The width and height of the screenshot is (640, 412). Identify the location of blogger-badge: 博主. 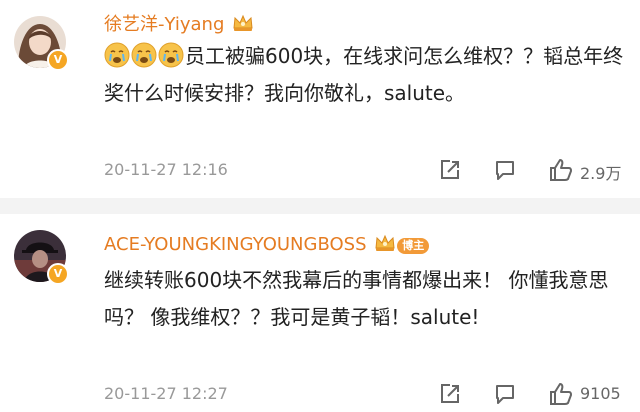
(413, 246).